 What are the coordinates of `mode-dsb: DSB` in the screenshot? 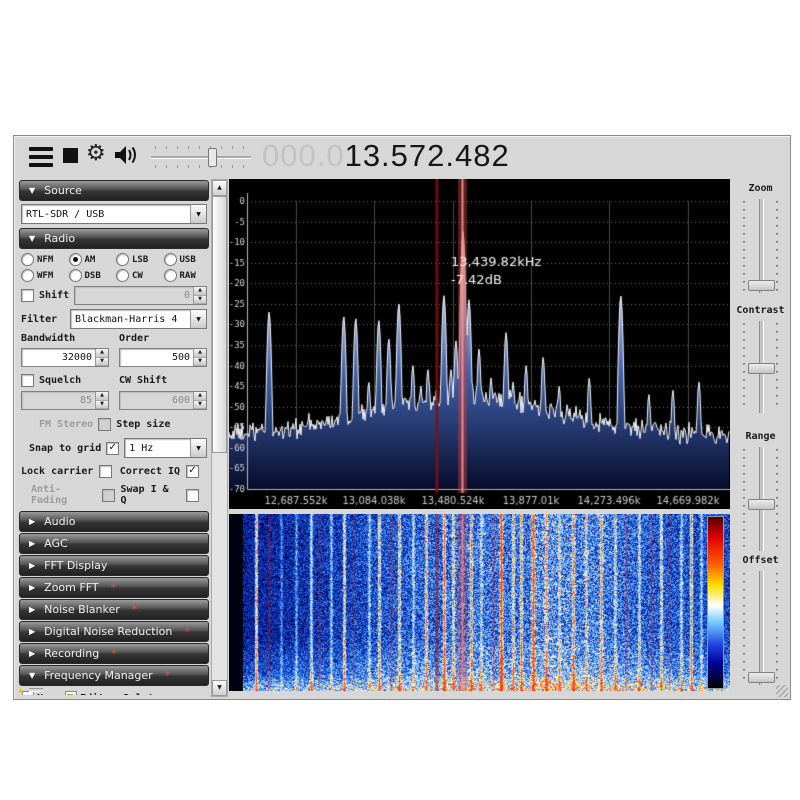 It's located at (91, 275).